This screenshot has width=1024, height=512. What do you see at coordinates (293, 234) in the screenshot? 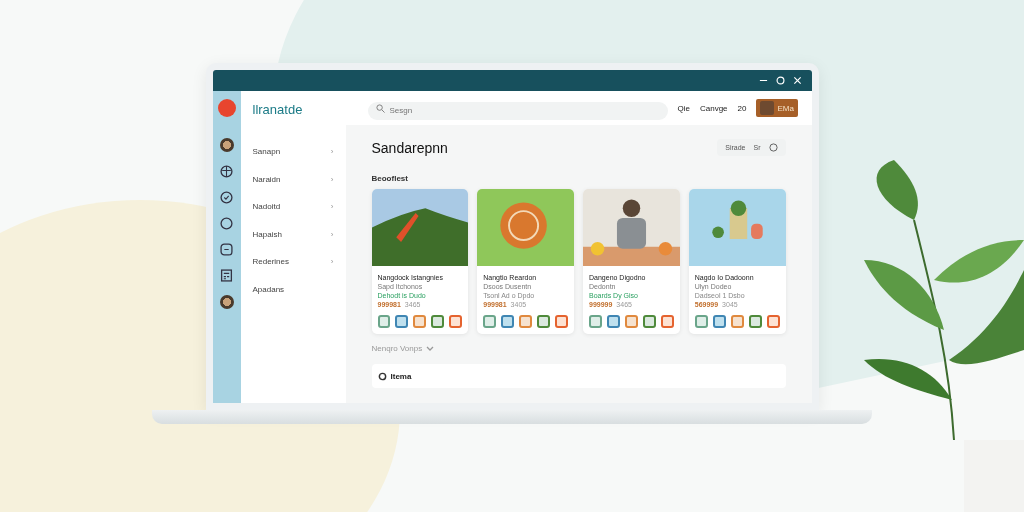
I see `sidebar-item: Hapaish ›` at bounding box center [293, 234].